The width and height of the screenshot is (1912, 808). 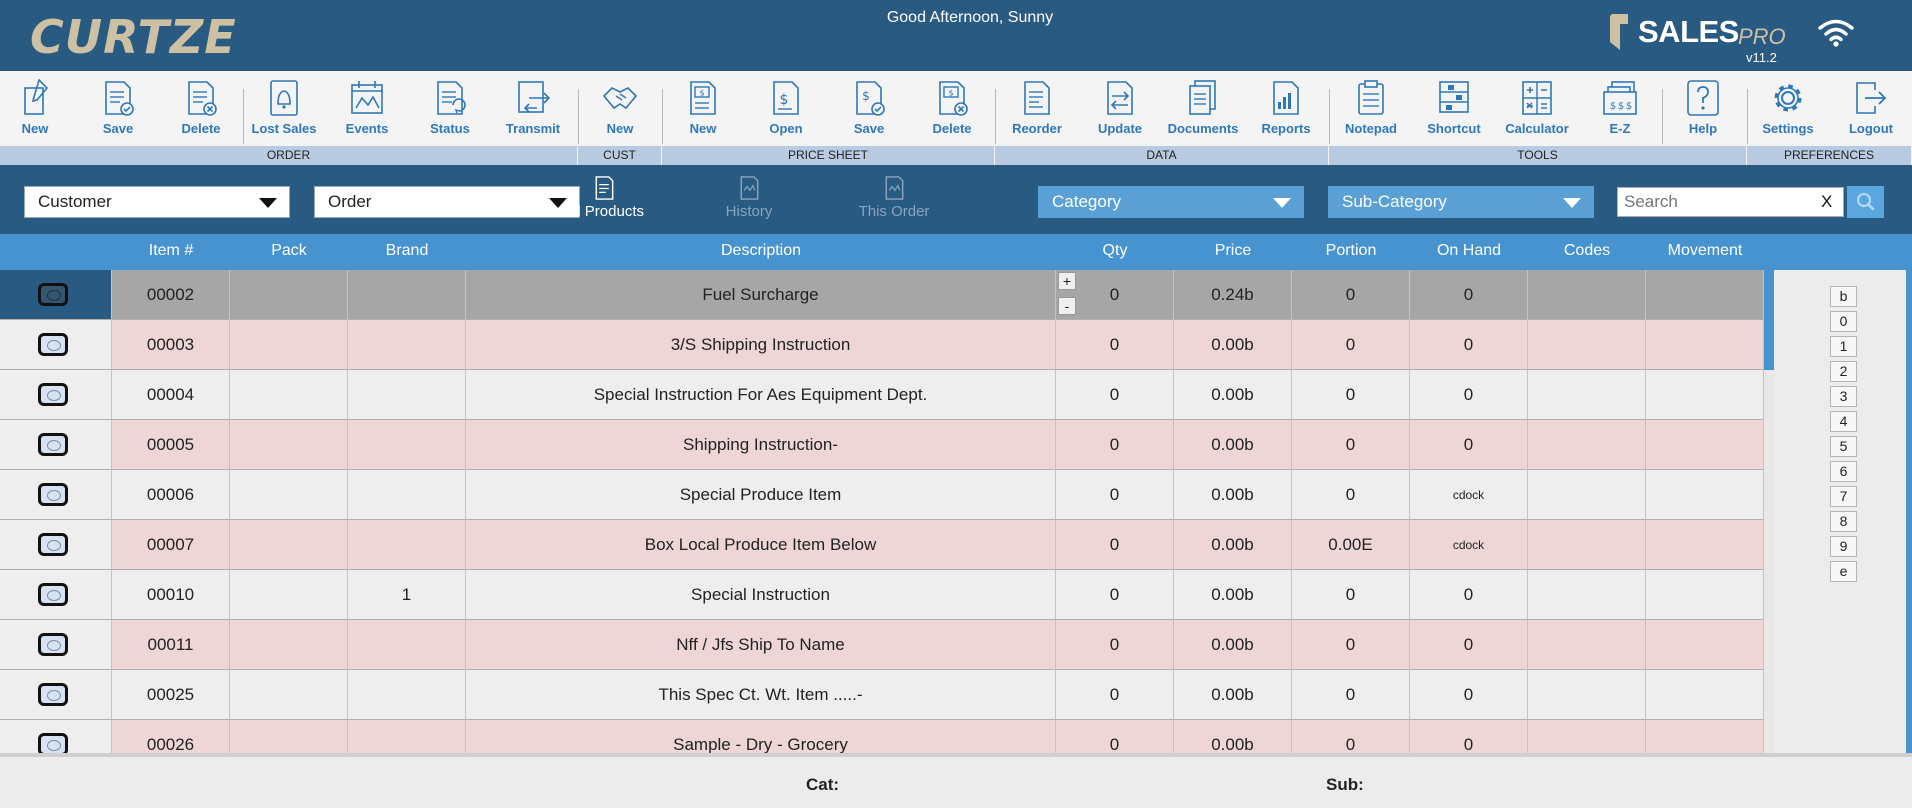 I want to click on alpha-index-key: 6, so click(x=1843, y=471).